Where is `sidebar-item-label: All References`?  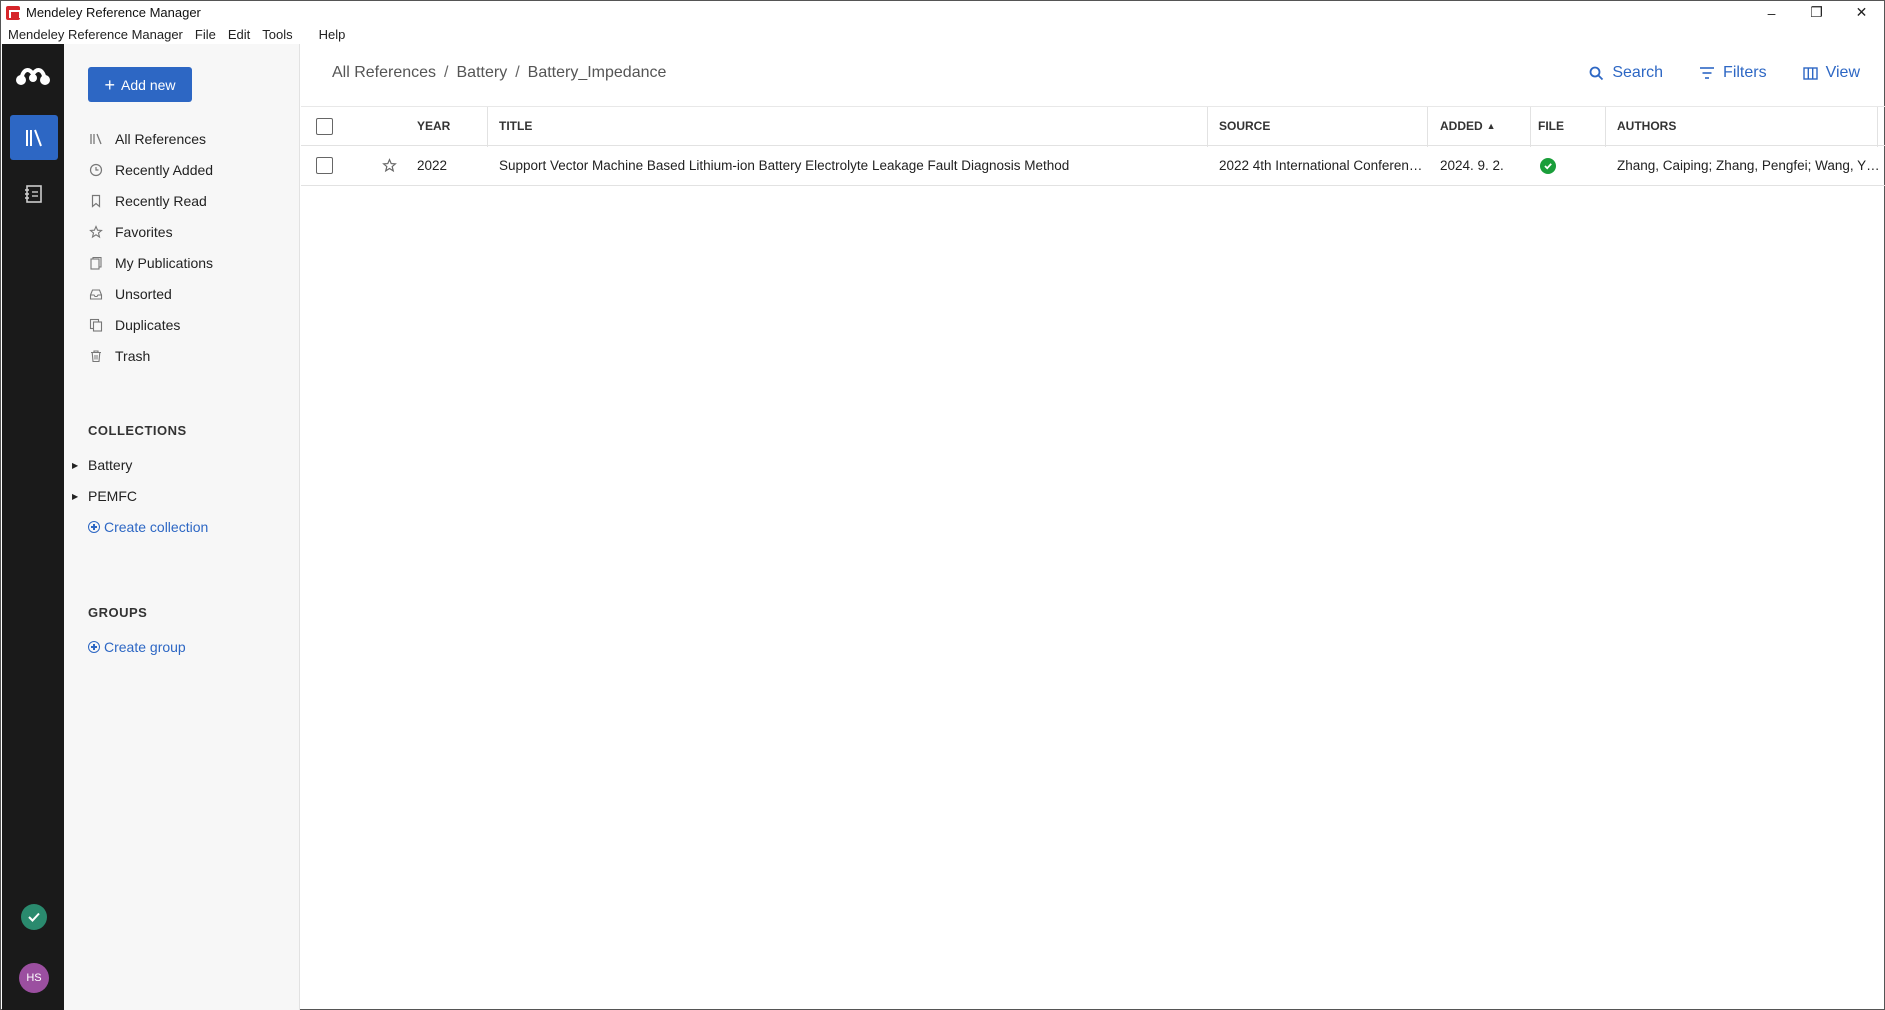
sidebar-item-label: All References is located at coordinates (161, 138).